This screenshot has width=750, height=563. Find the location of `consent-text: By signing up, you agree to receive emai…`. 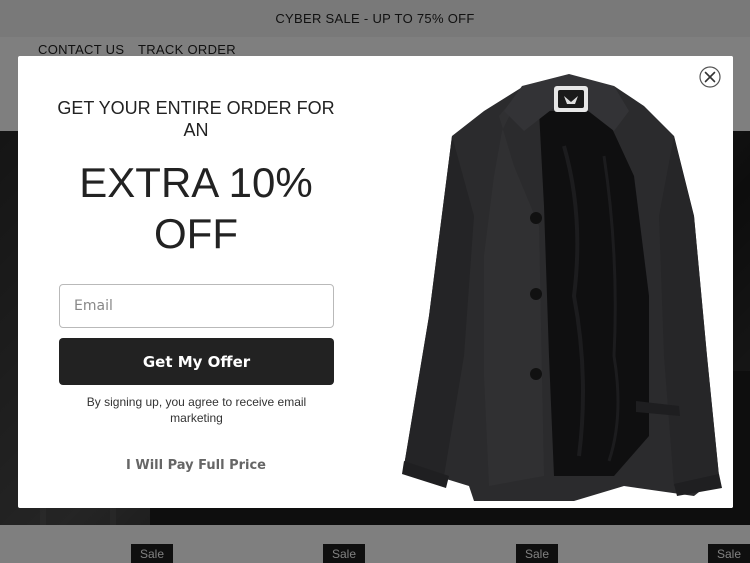

consent-text: By signing up, you agree to receive emai… is located at coordinates (196, 410).